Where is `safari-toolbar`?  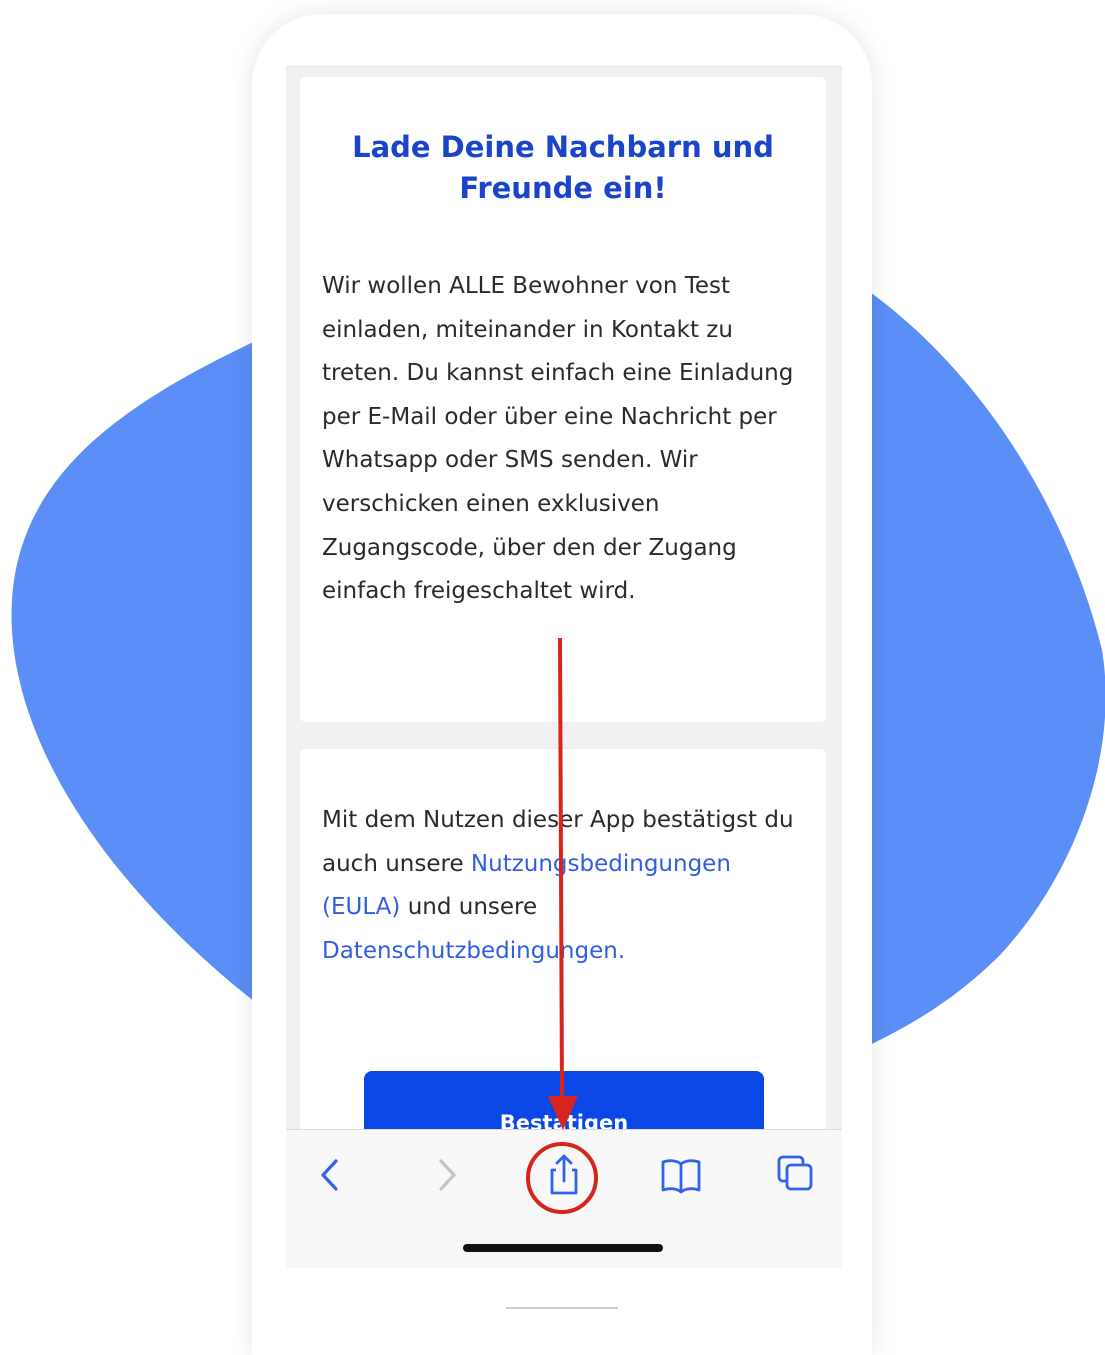 safari-toolbar is located at coordinates (564, 1198).